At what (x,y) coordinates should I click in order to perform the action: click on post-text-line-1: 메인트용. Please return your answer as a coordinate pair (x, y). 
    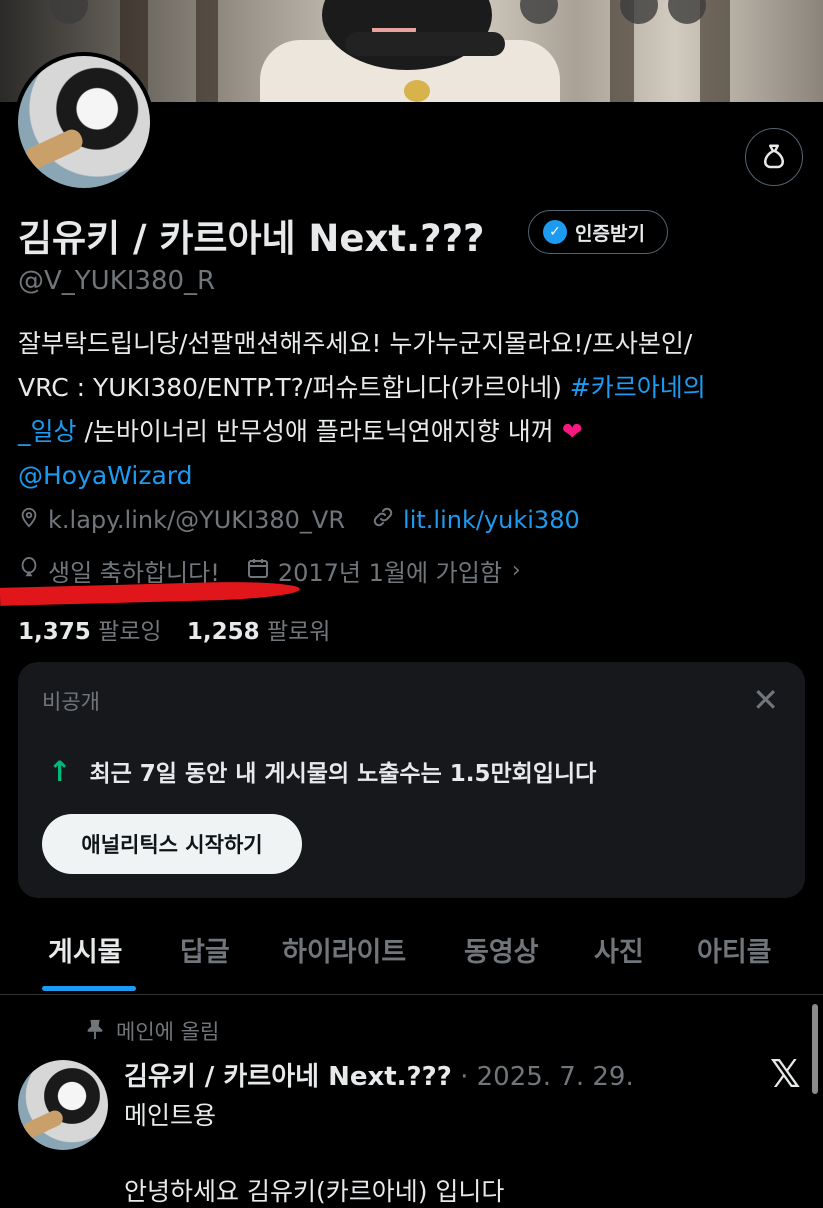
    Looking at the image, I should click on (170, 1115).